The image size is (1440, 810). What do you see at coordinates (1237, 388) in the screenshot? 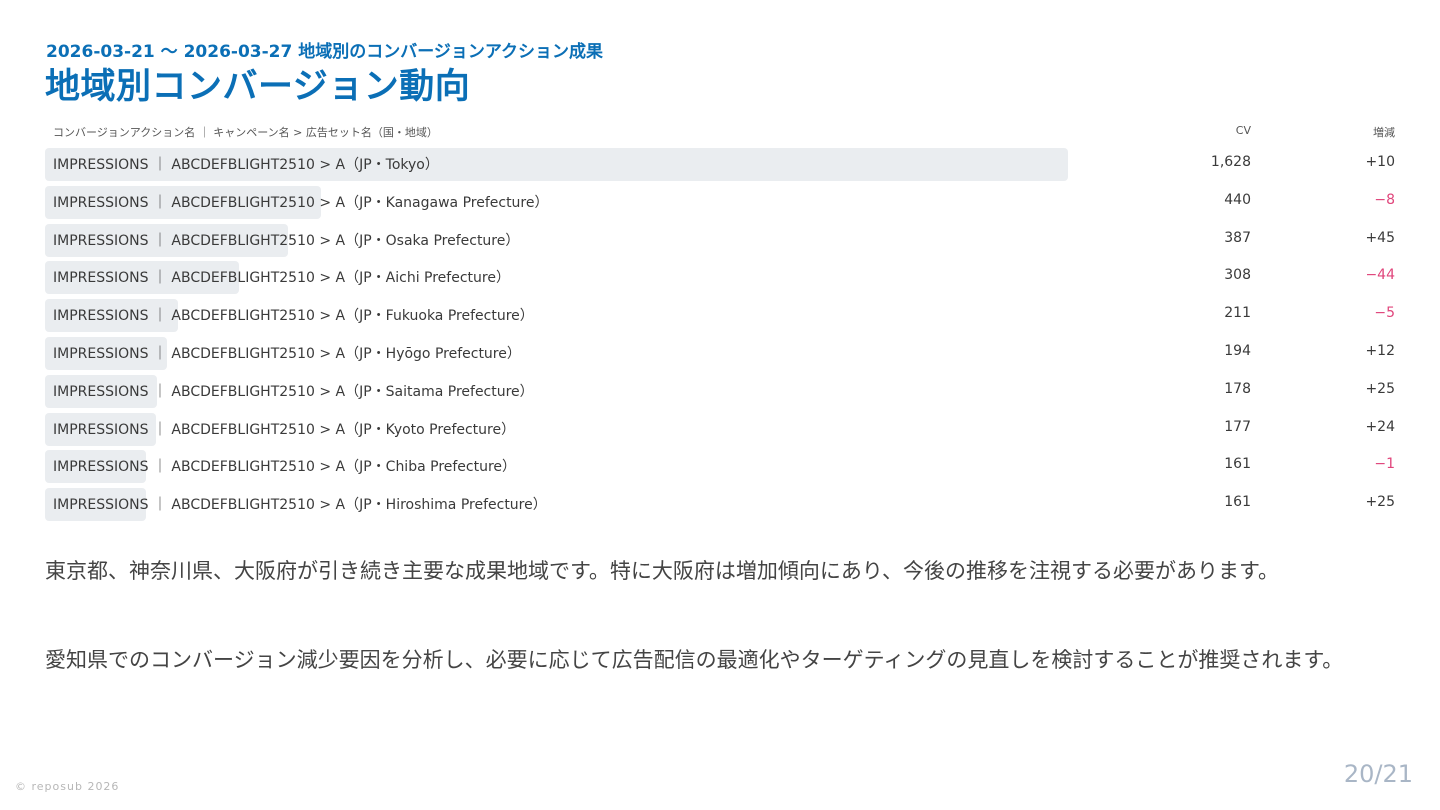
I see `row-cv: 178` at bounding box center [1237, 388].